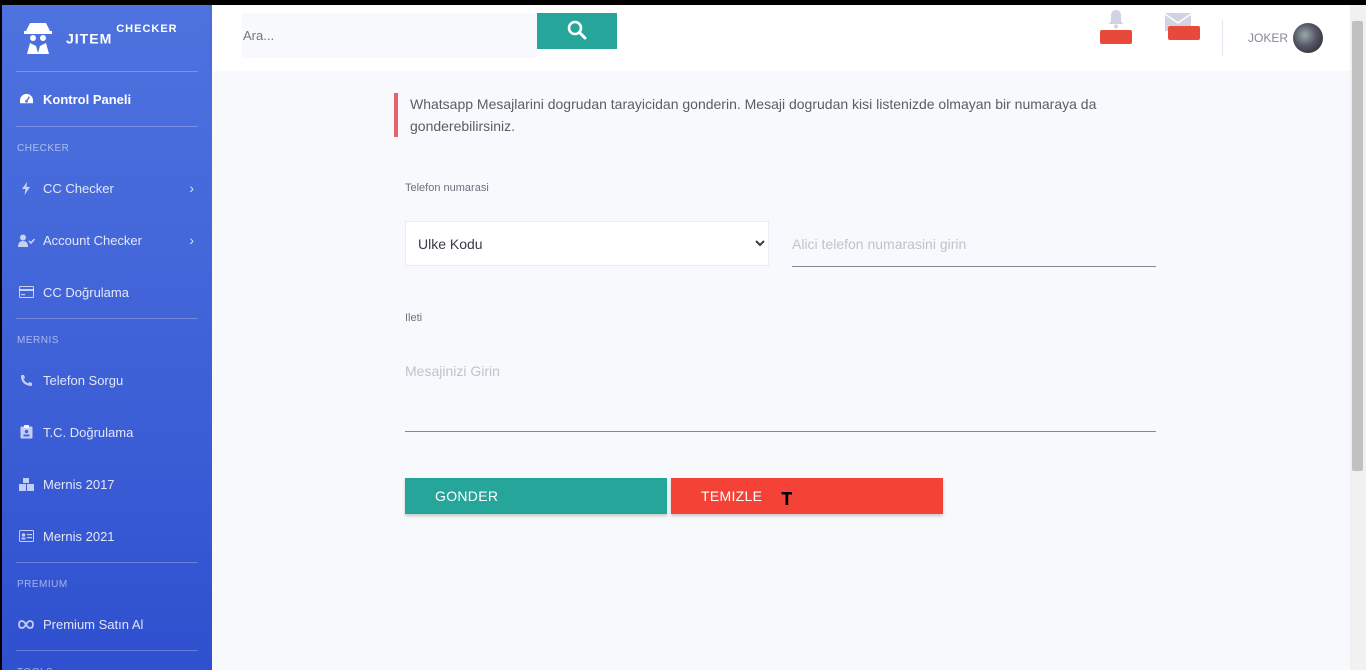 The width and height of the screenshot is (1366, 670). I want to click on alerts-button, so click(1116, 26).